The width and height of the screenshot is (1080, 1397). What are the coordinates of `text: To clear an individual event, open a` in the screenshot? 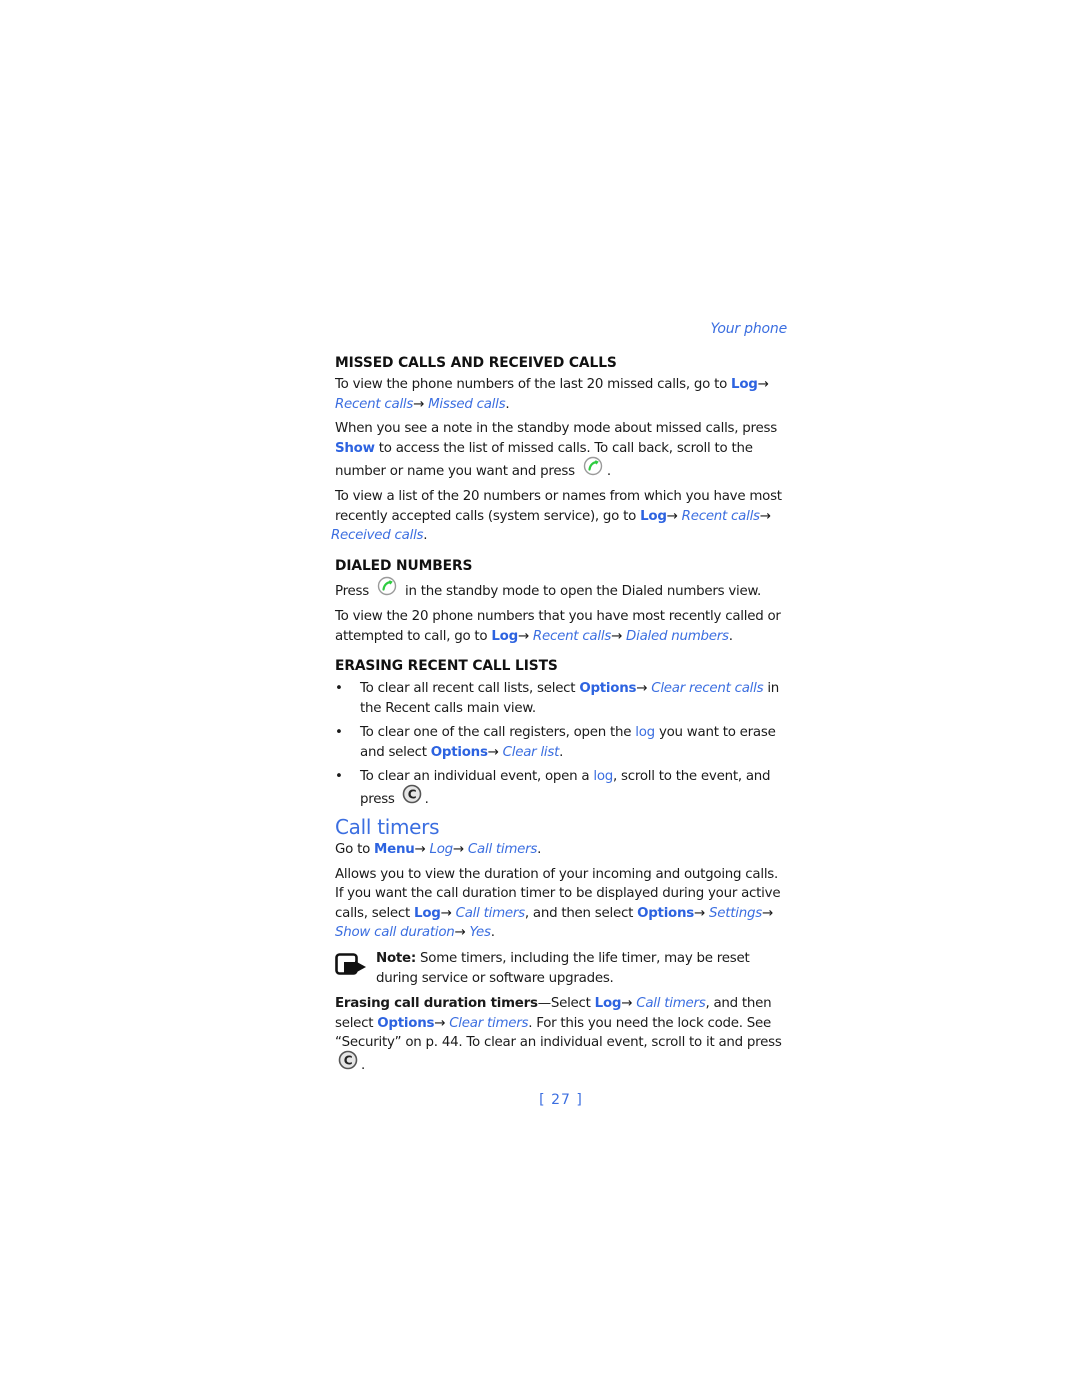 It's located at (477, 777).